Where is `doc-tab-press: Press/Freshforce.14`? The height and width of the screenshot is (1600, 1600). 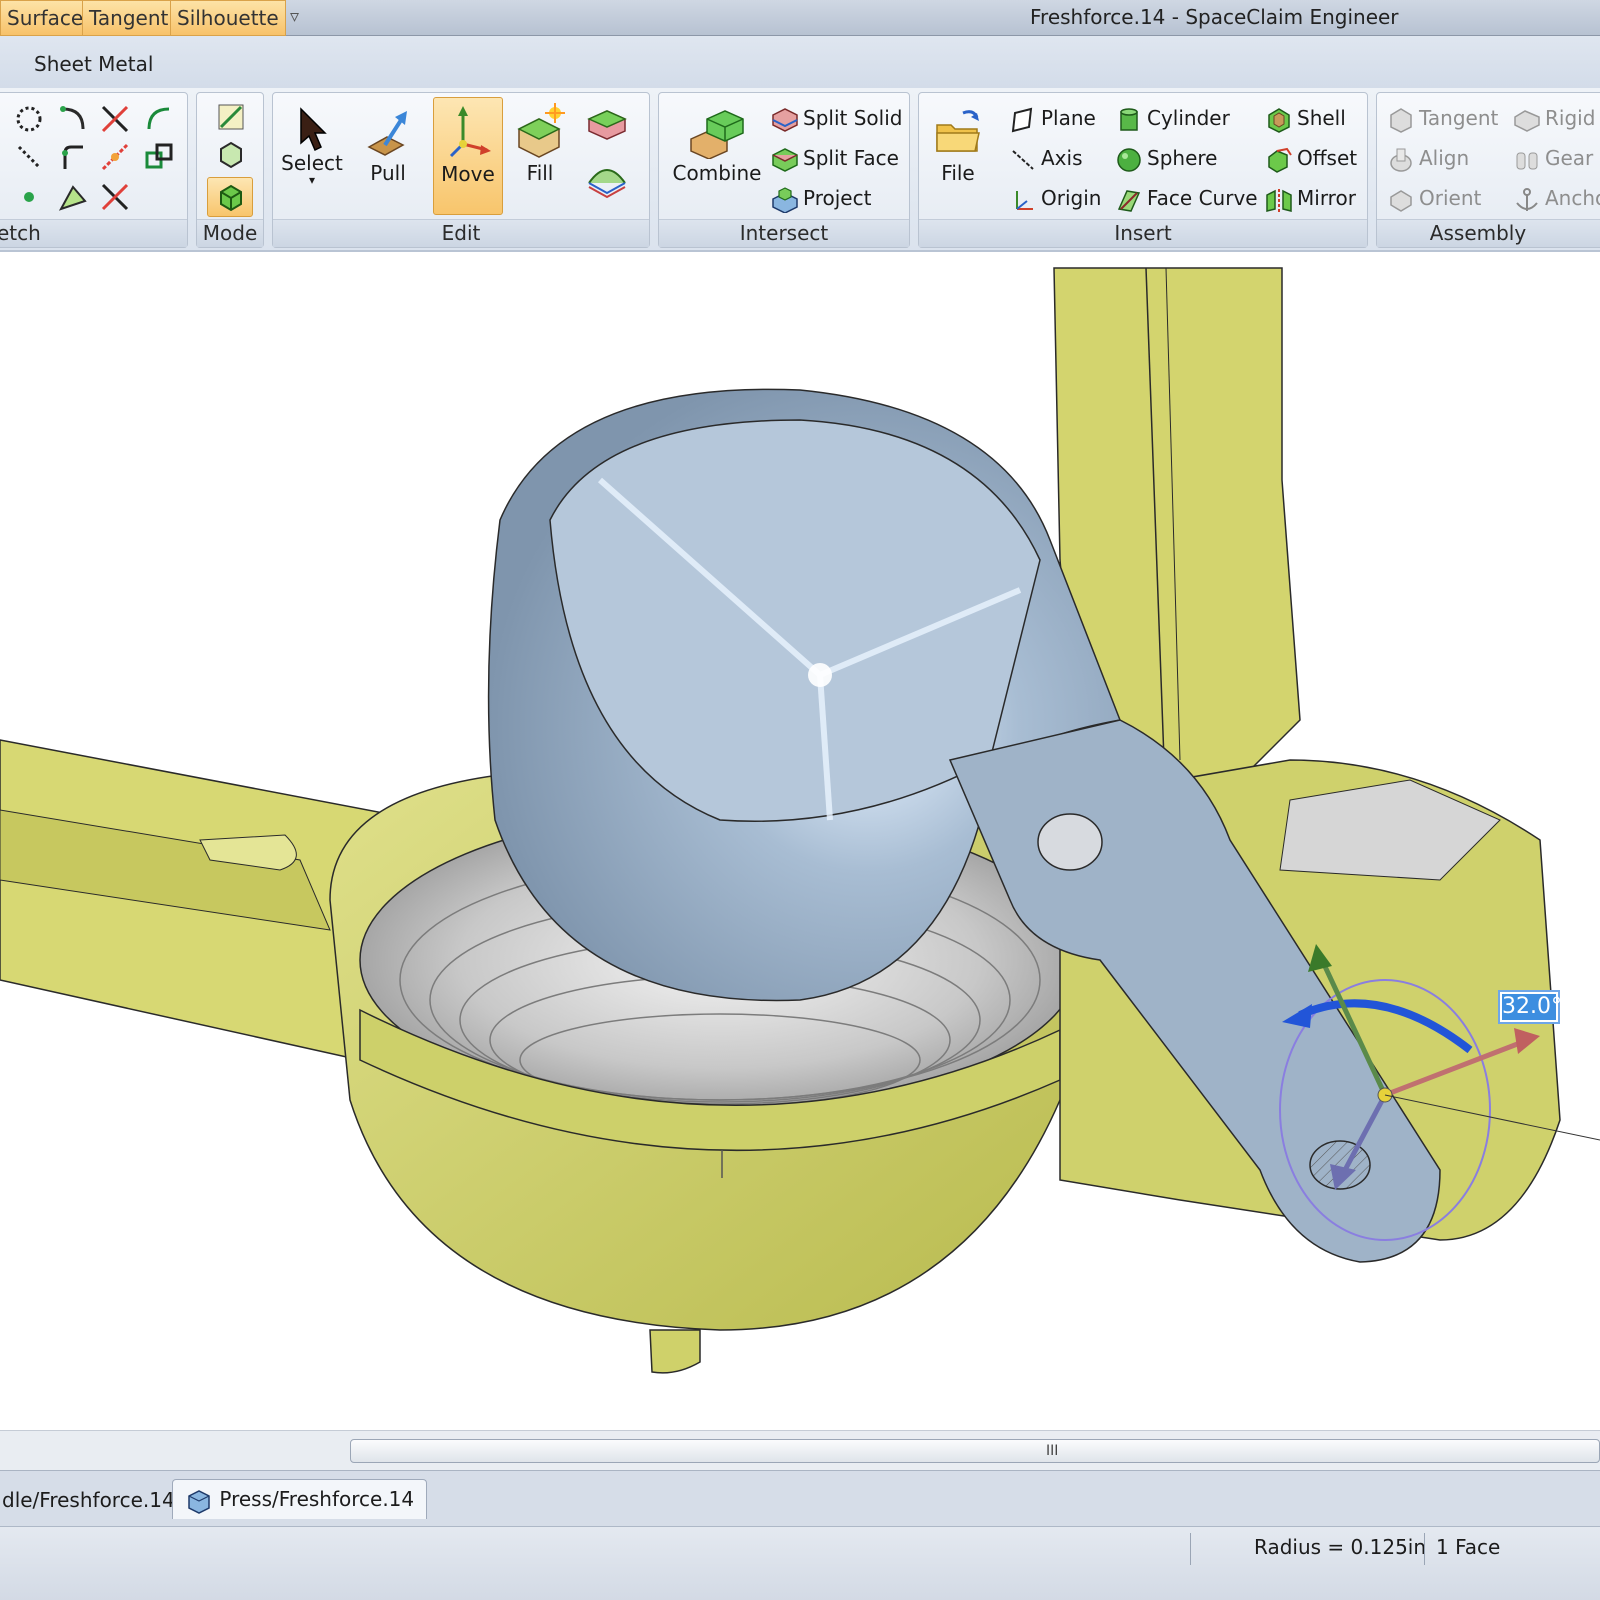
doc-tab-press: Press/Freshforce.14 is located at coordinates (300, 1499).